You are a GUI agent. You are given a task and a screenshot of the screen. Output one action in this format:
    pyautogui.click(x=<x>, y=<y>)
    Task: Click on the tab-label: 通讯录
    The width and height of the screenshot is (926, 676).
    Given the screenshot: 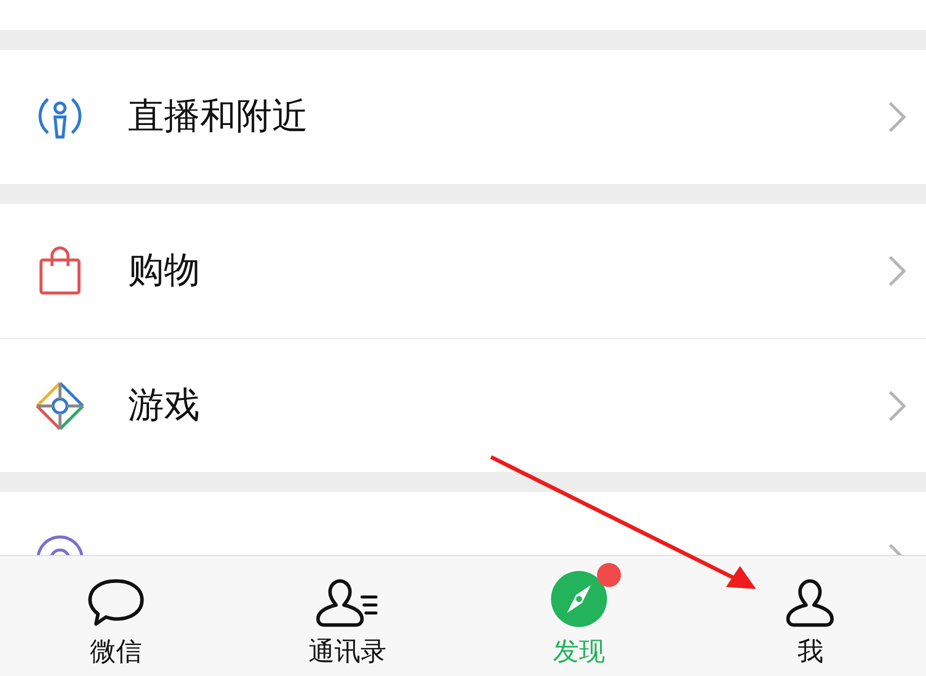 What is the action you would take?
    pyautogui.click(x=347, y=652)
    